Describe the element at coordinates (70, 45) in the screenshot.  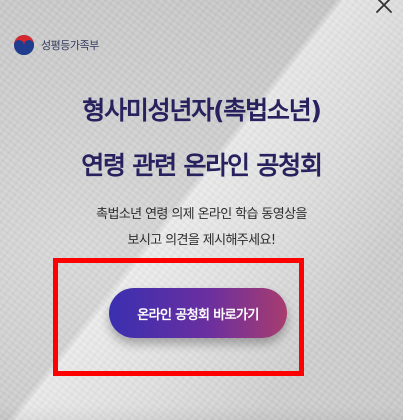
I see `ministry-name: 성평등가족부` at that location.